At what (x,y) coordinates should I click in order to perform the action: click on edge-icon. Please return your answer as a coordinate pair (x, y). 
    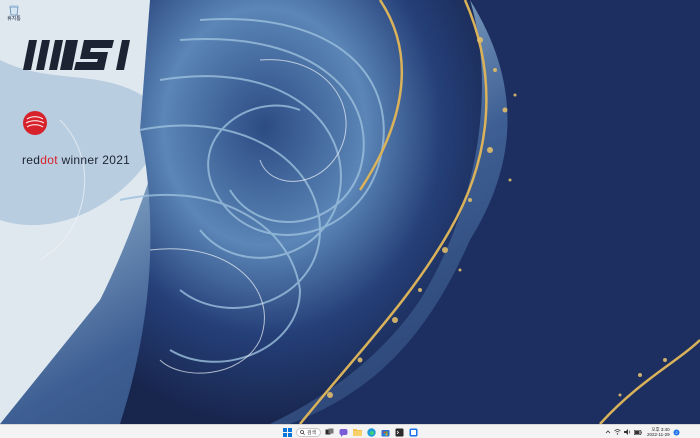
    Looking at the image, I should click on (371, 432).